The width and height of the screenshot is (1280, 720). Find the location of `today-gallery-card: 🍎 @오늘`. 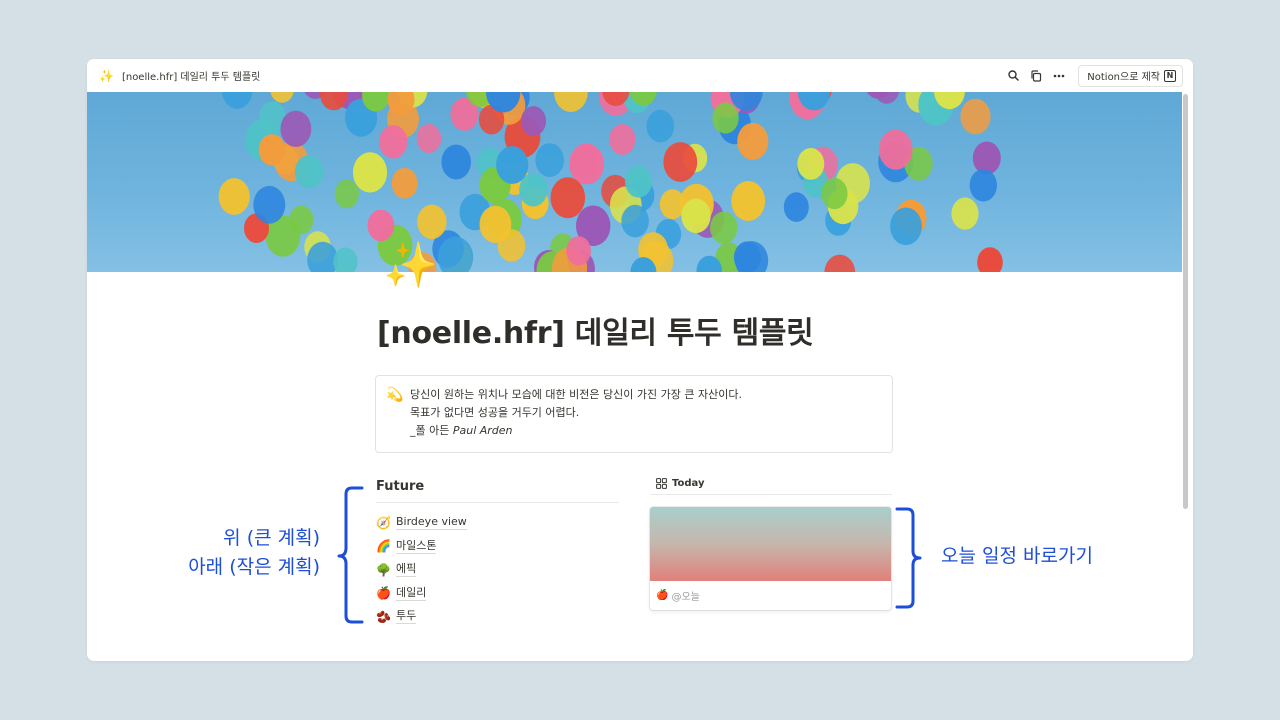

today-gallery-card: 🍎 @오늘 is located at coordinates (770, 558).